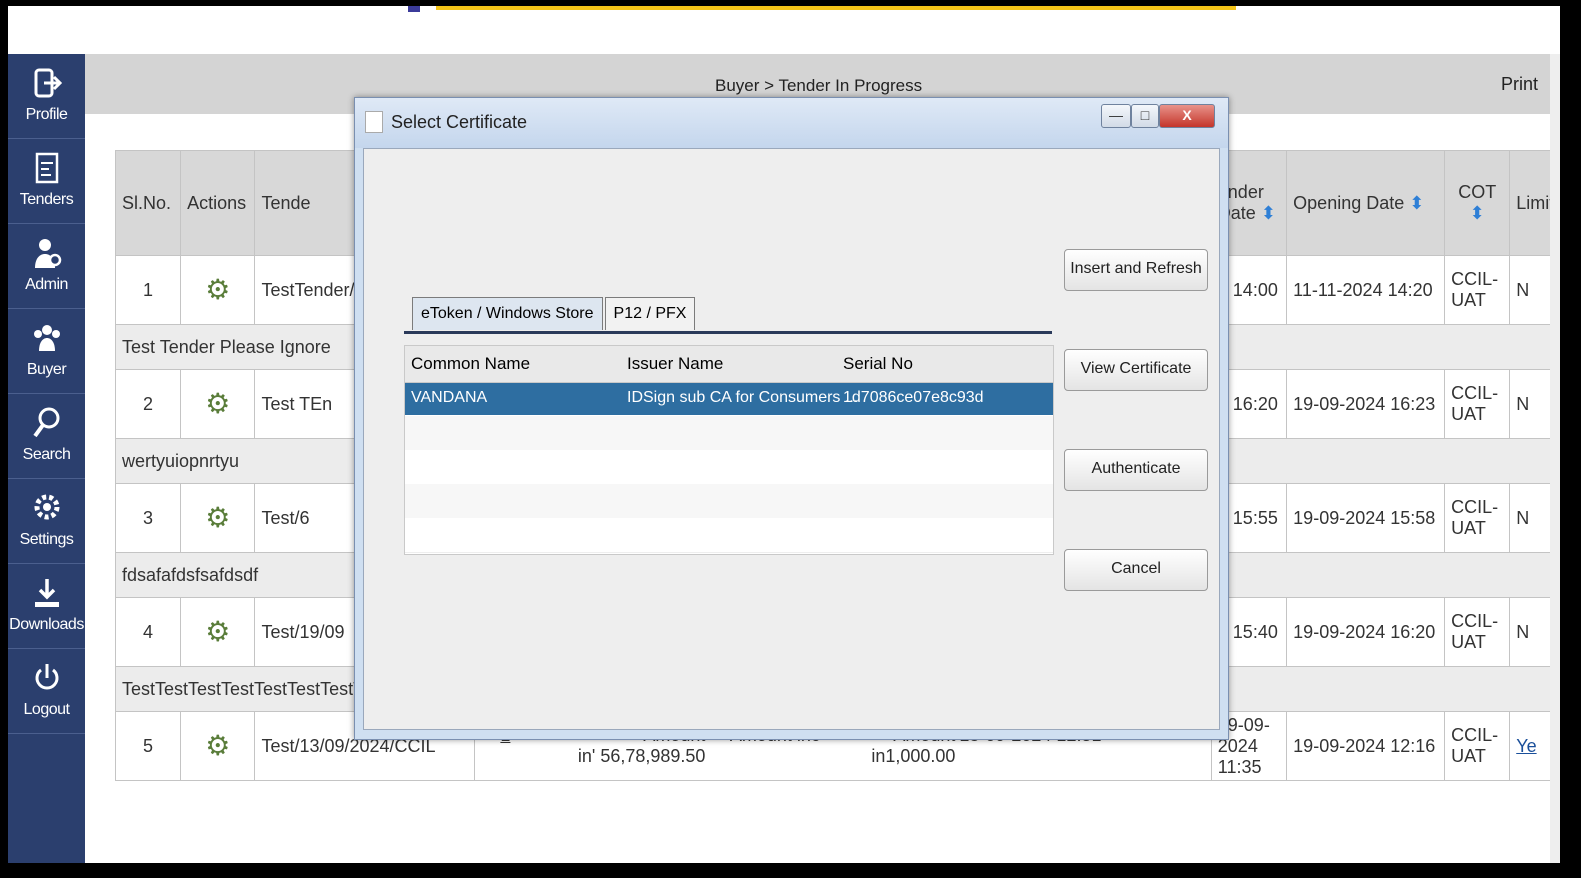 Image resolution: width=1581 pixels, height=878 pixels. Describe the element at coordinates (1366, 404) in the screenshot. I see `cell-opening-date: 19-09-2024 16:23` at that location.